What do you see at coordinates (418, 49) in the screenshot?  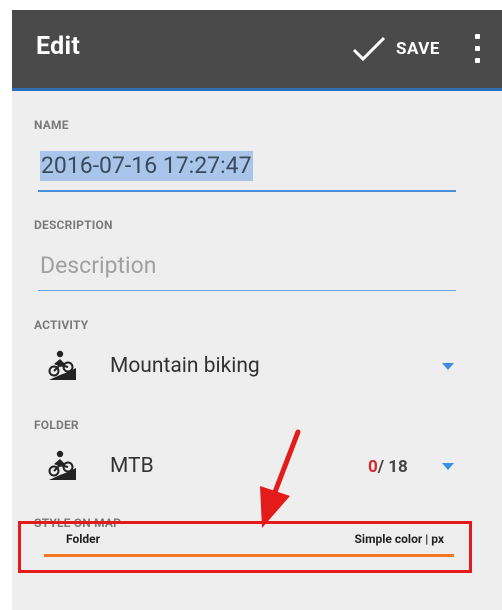 I see `save-label: SAVE` at bounding box center [418, 49].